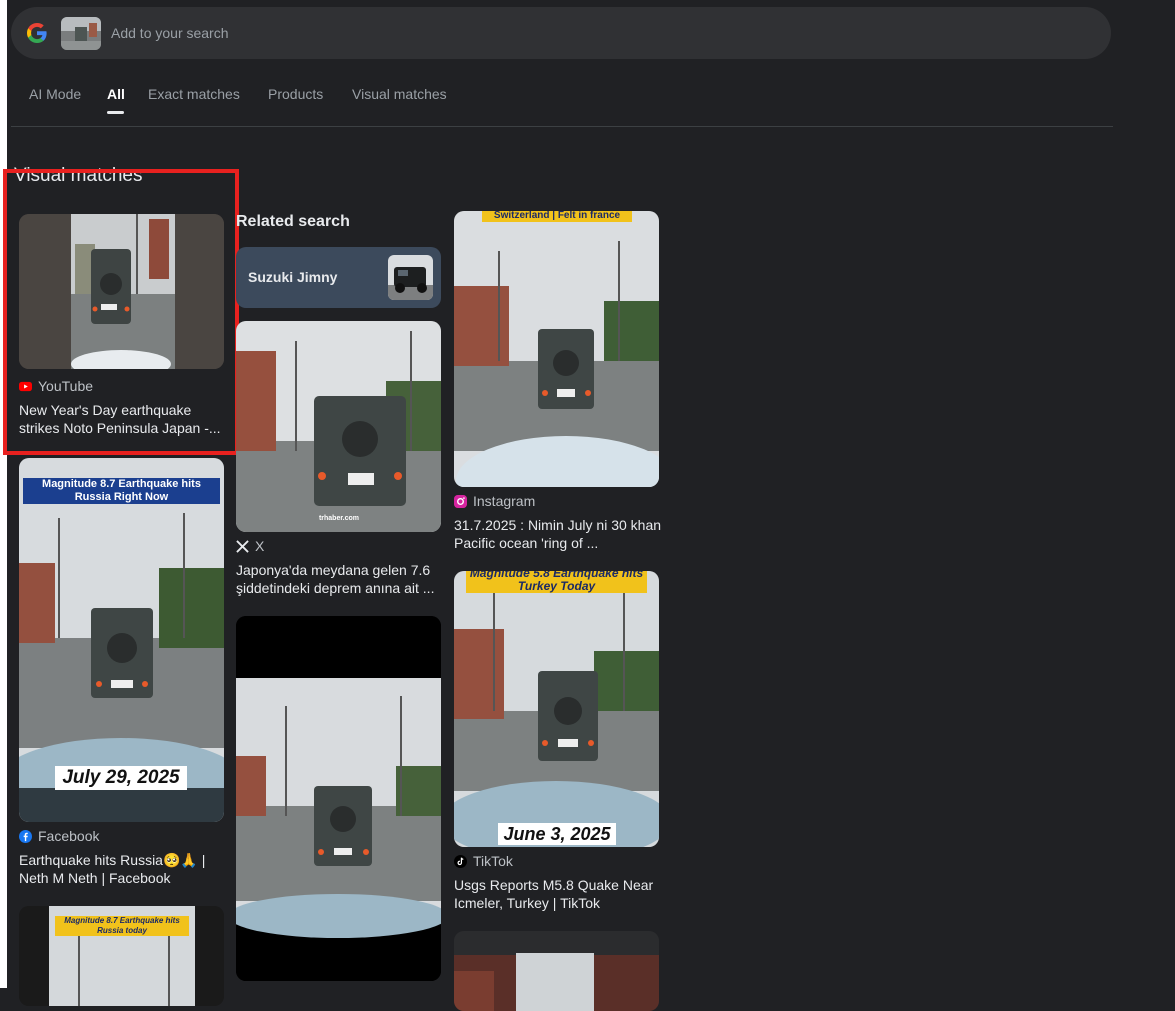 This screenshot has height=1011, width=1175. What do you see at coordinates (112, 860) in the screenshot?
I see `caption-line: Earthquake hits Russia🥺🙏 |` at bounding box center [112, 860].